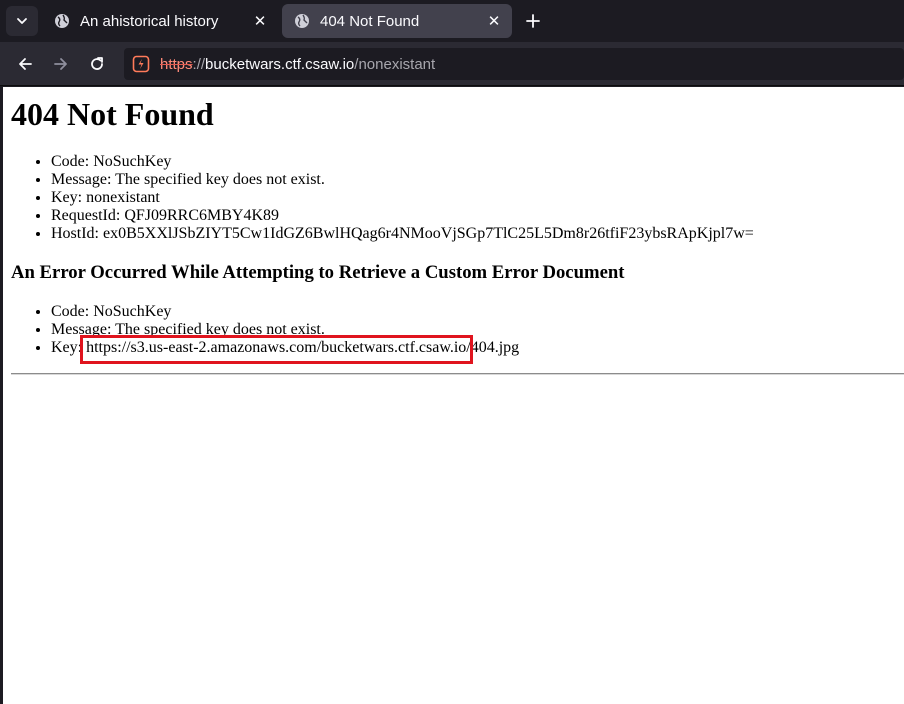  I want to click on detail-request-id: RequestId: QFJ09RRC6MBY4K89, so click(402, 216).